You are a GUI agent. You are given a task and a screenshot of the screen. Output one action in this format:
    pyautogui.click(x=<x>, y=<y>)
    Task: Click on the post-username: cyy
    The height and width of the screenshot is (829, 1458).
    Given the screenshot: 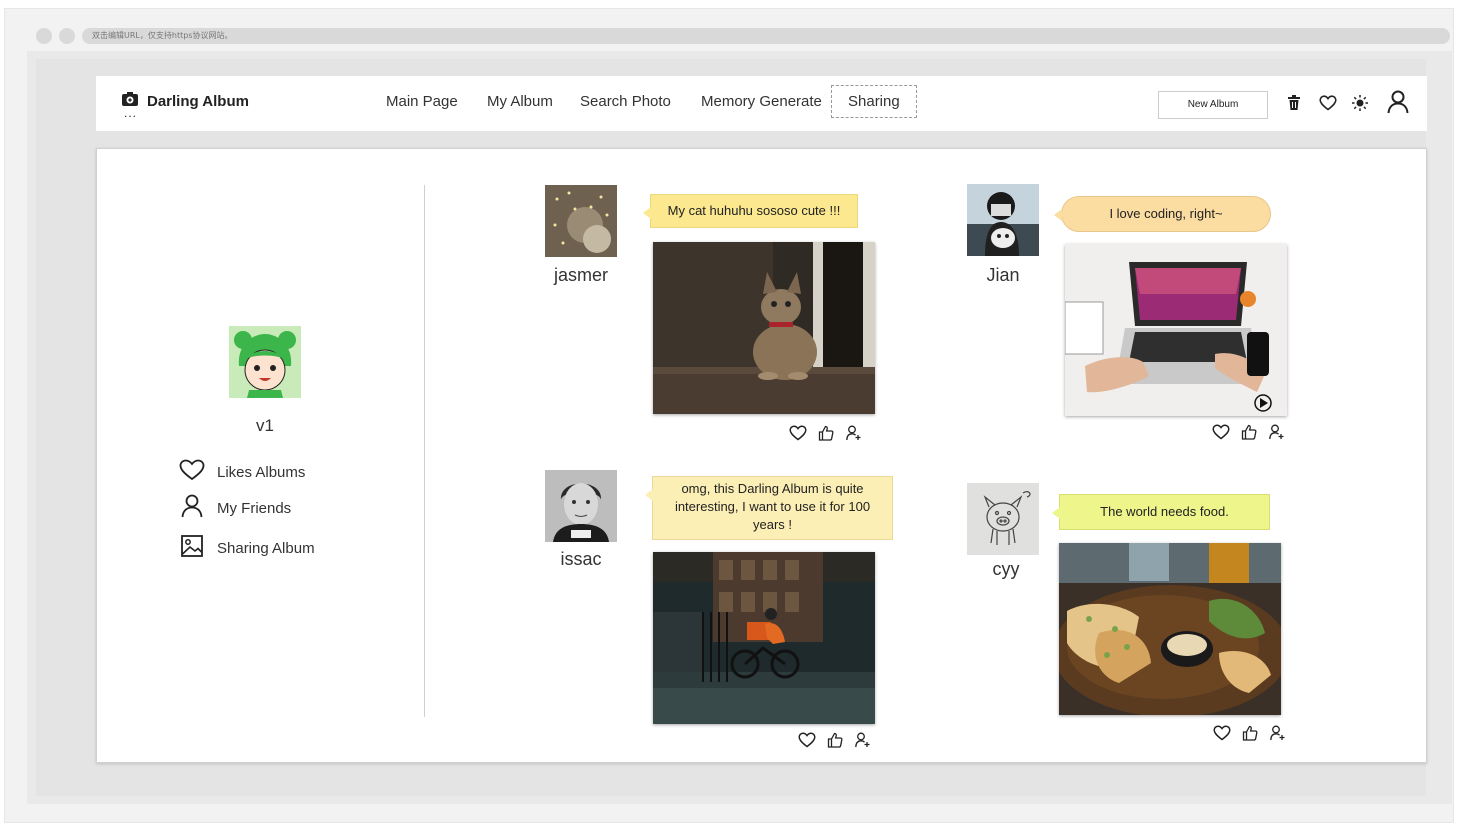 What is the action you would take?
    pyautogui.click(x=1006, y=569)
    